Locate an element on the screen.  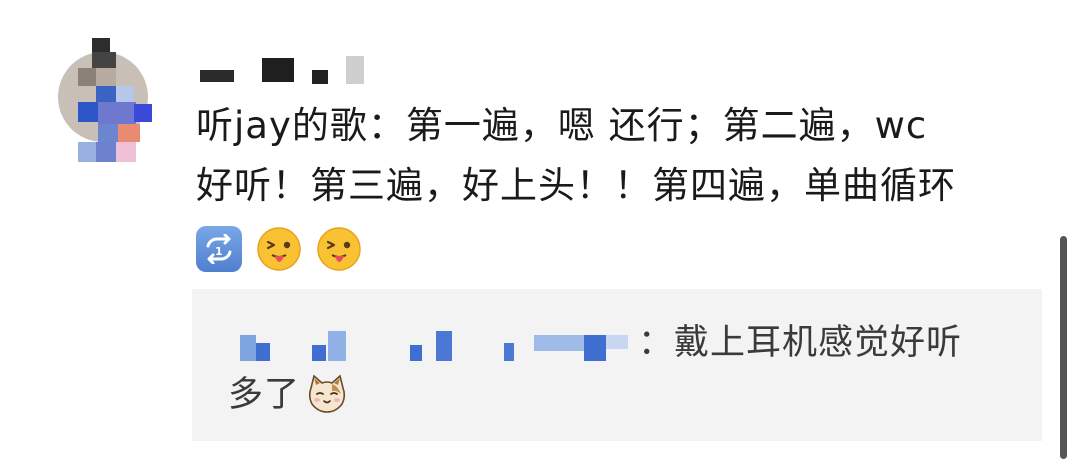
svg-text: 1 is located at coordinates (219, 251).